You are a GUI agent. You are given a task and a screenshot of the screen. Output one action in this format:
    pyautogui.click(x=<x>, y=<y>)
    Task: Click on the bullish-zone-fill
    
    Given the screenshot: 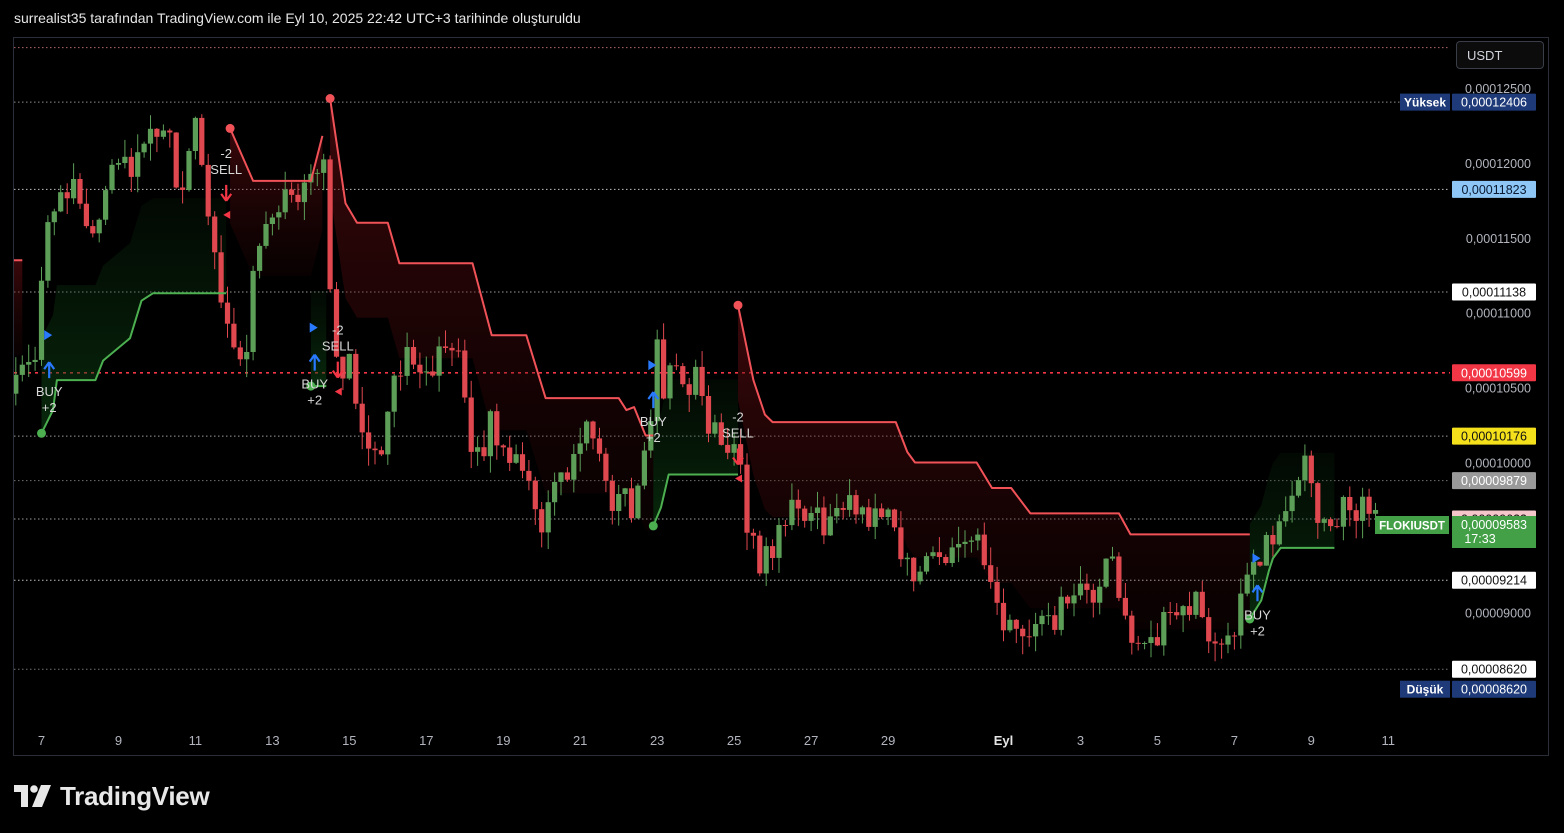 What is the action you would take?
    pyautogui.click(x=134, y=316)
    